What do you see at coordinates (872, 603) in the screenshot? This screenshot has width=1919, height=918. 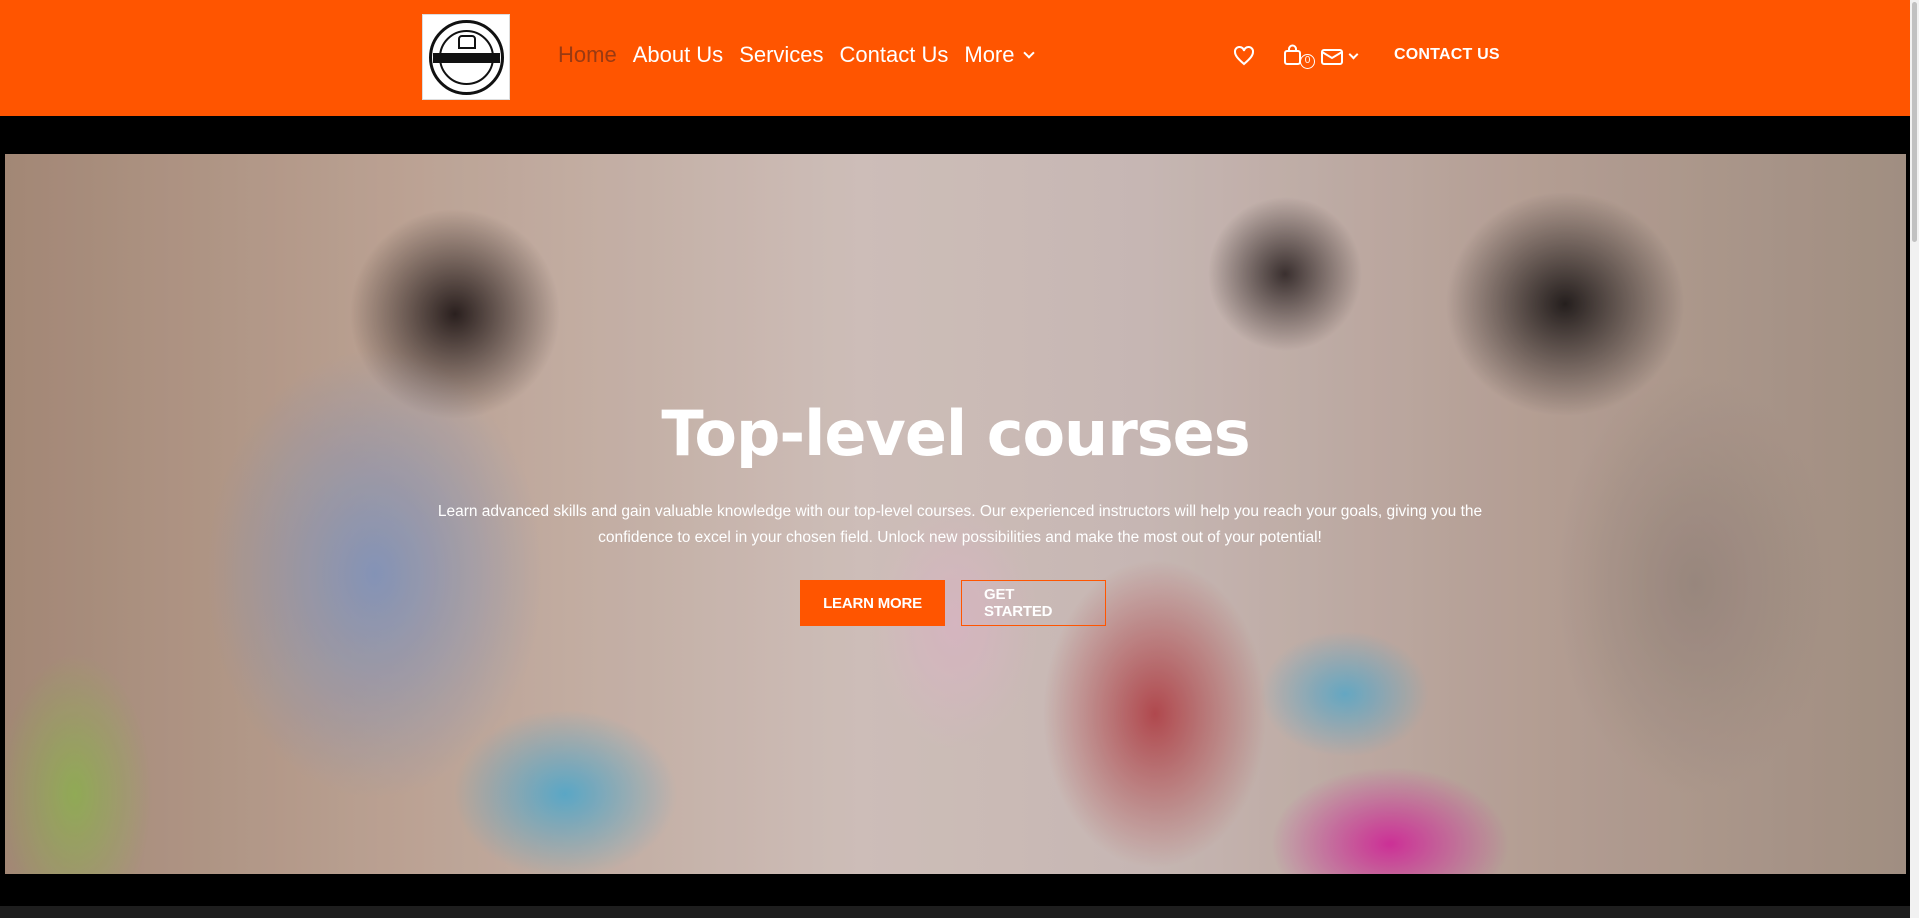 I see `learn-more-button: LEARN MORE` at bounding box center [872, 603].